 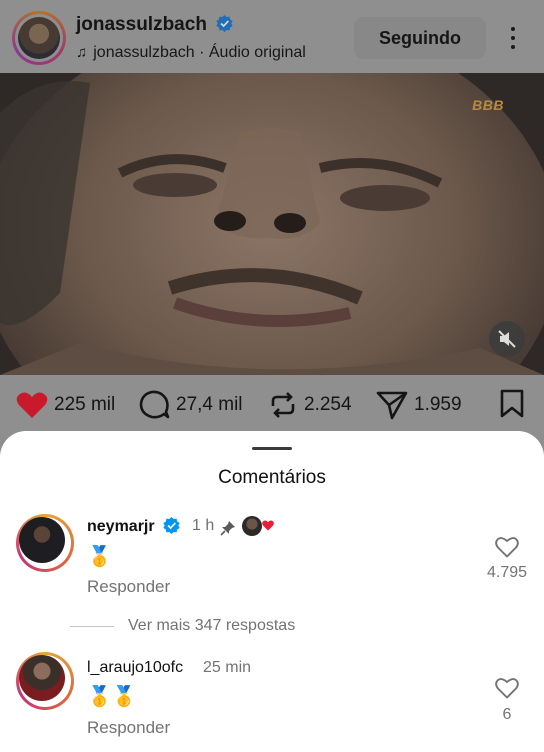 What do you see at coordinates (99, 557) in the screenshot?
I see `comment-text: 🥇` at bounding box center [99, 557].